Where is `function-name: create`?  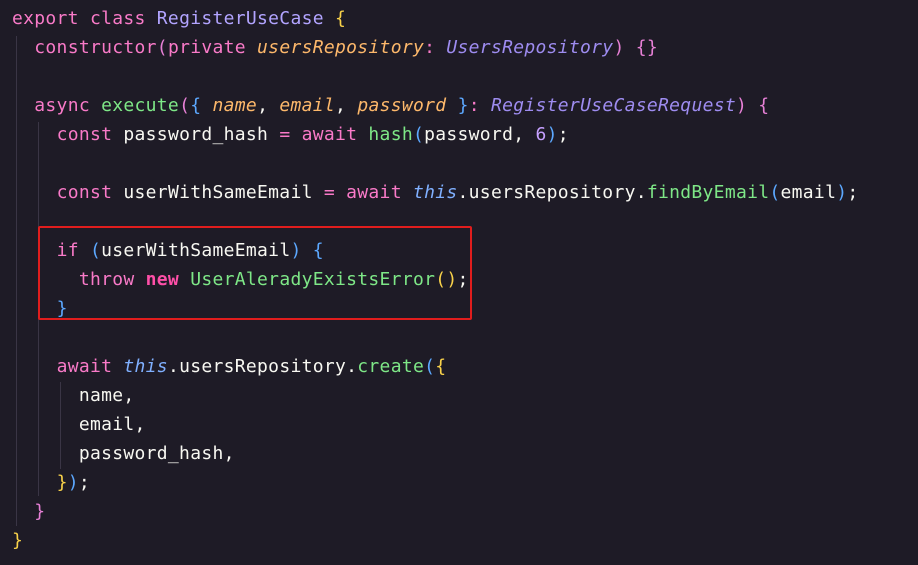 function-name: create is located at coordinates (391, 366).